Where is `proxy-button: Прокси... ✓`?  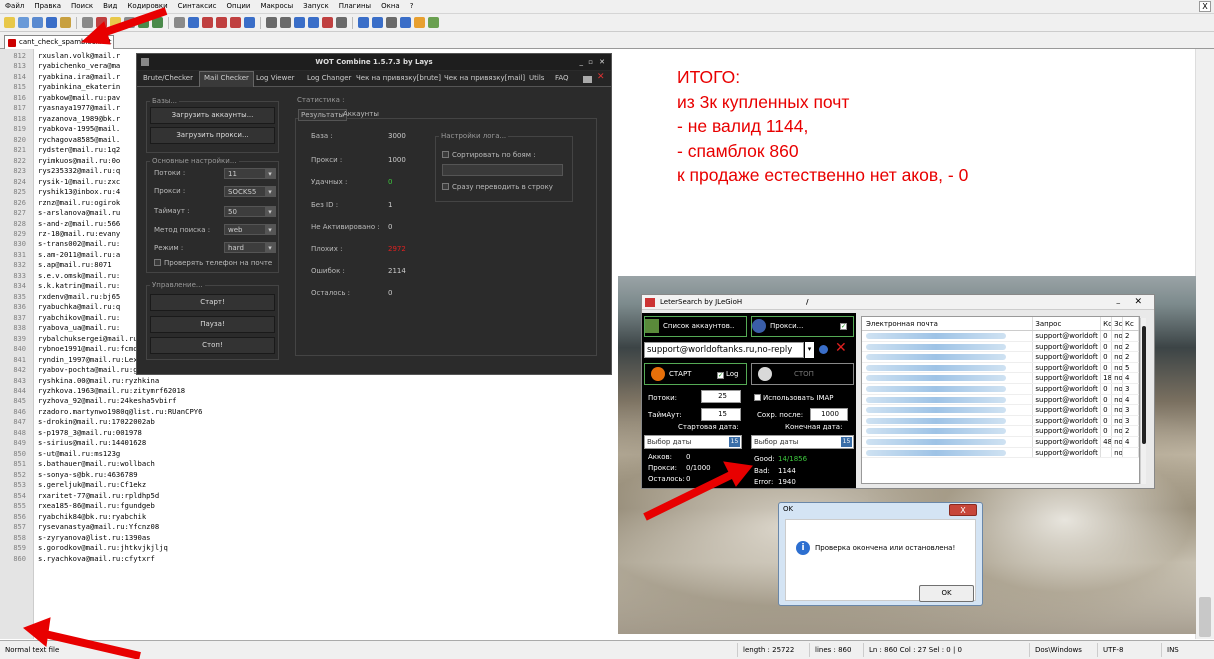
proxy-button: Прокси... ✓ is located at coordinates (802, 326).